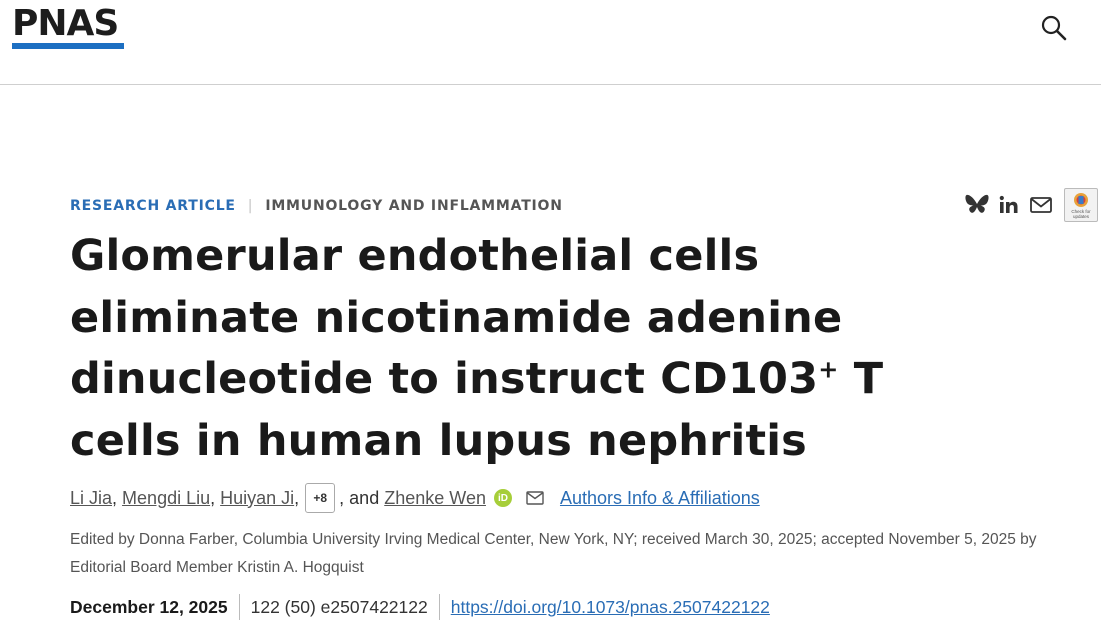  I want to click on and-text: , and, so click(359, 497).